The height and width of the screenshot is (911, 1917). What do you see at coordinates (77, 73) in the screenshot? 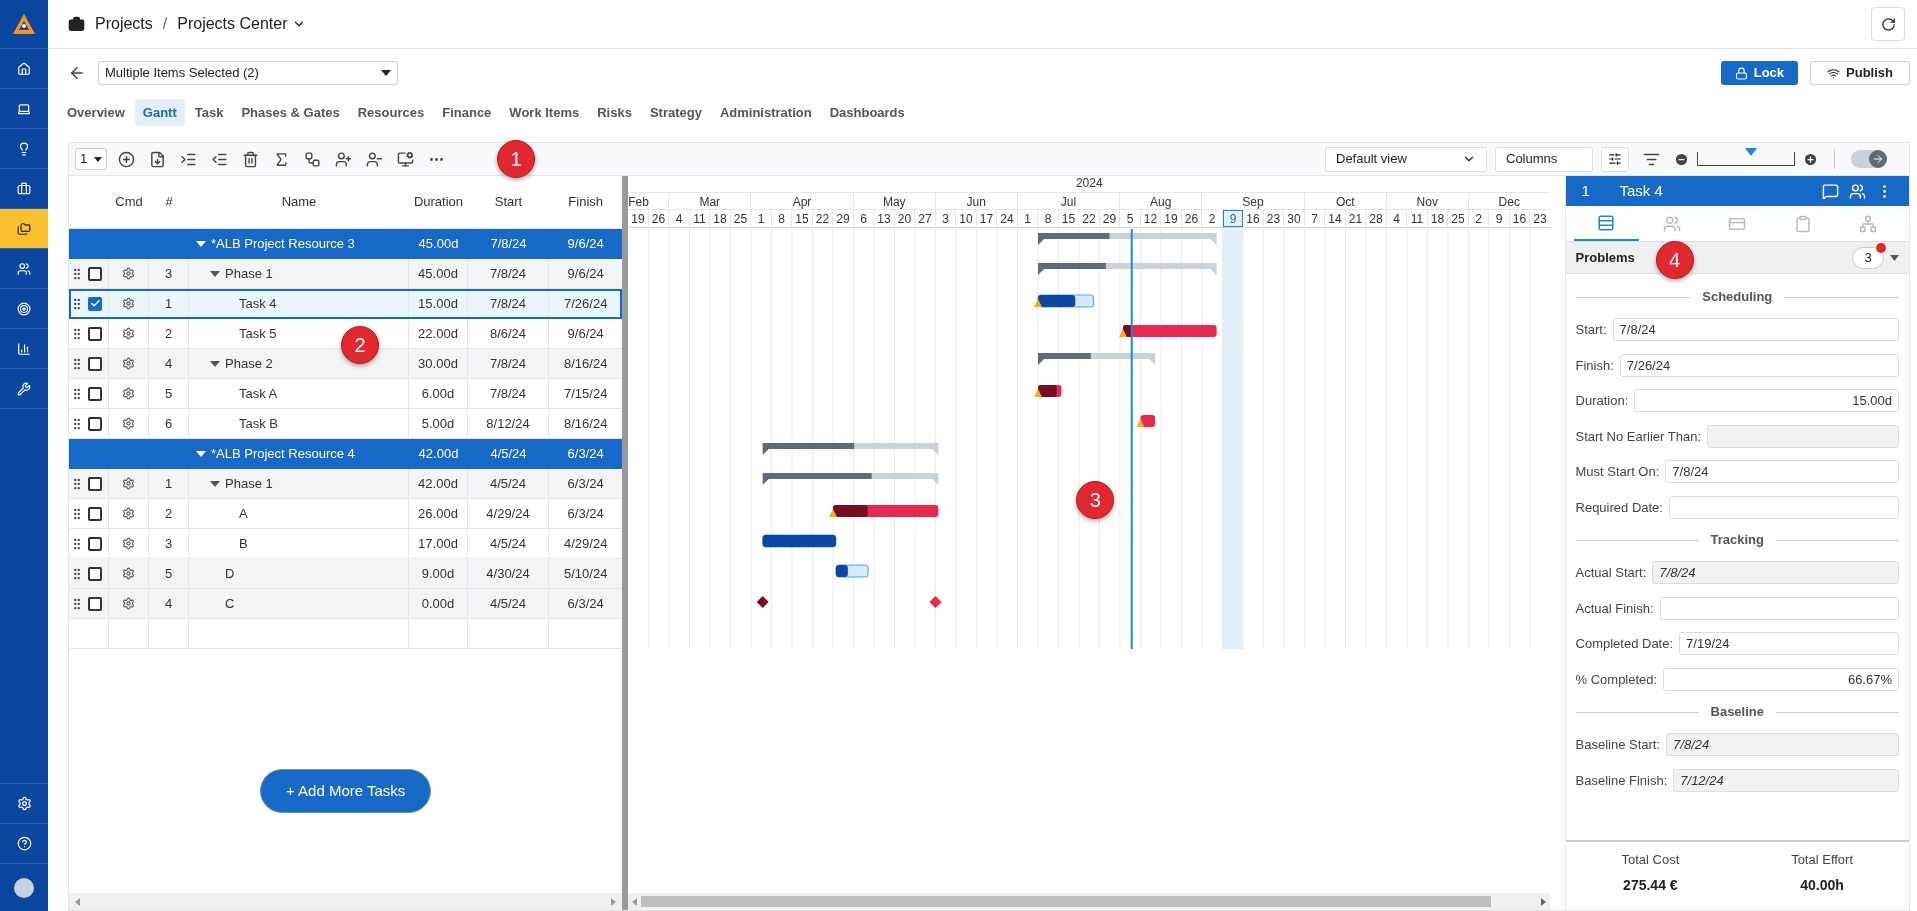
I see `back-icon` at bounding box center [77, 73].